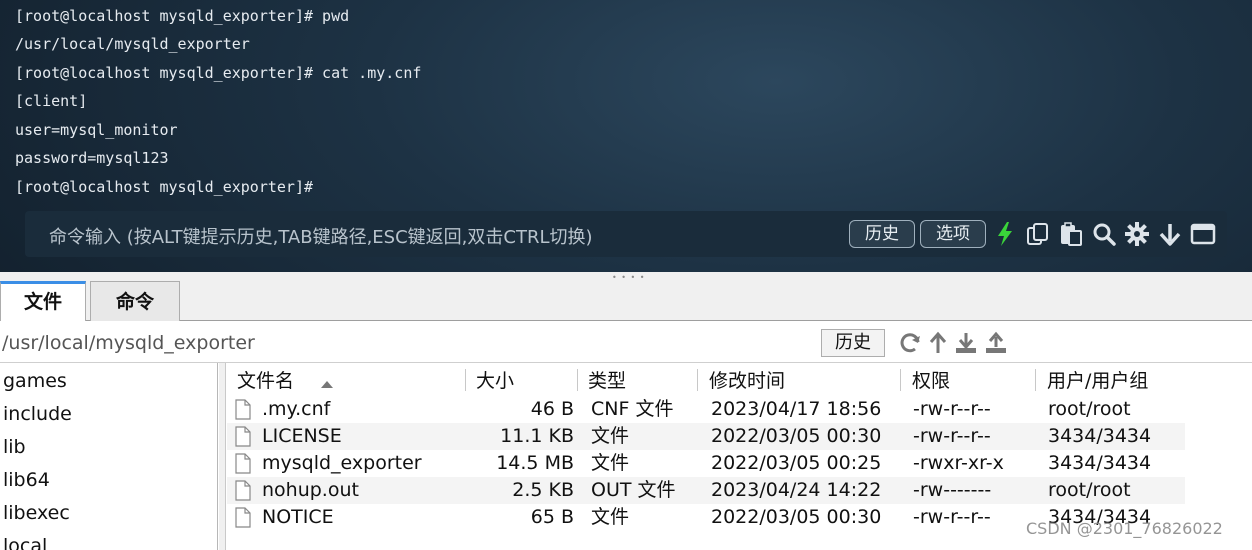 The height and width of the screenshot is (550, 1252). I want to click on terminal-line: user=mysql_monitor, so click(96, 130).